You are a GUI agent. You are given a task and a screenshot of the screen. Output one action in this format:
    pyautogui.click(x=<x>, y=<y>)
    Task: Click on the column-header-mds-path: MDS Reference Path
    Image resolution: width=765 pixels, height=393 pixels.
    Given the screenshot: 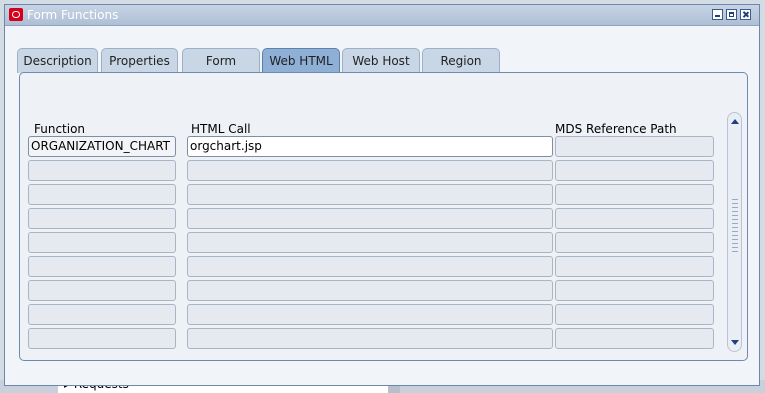 What is the action you would take?
    pyautogui.click(x=616, y=129)
    